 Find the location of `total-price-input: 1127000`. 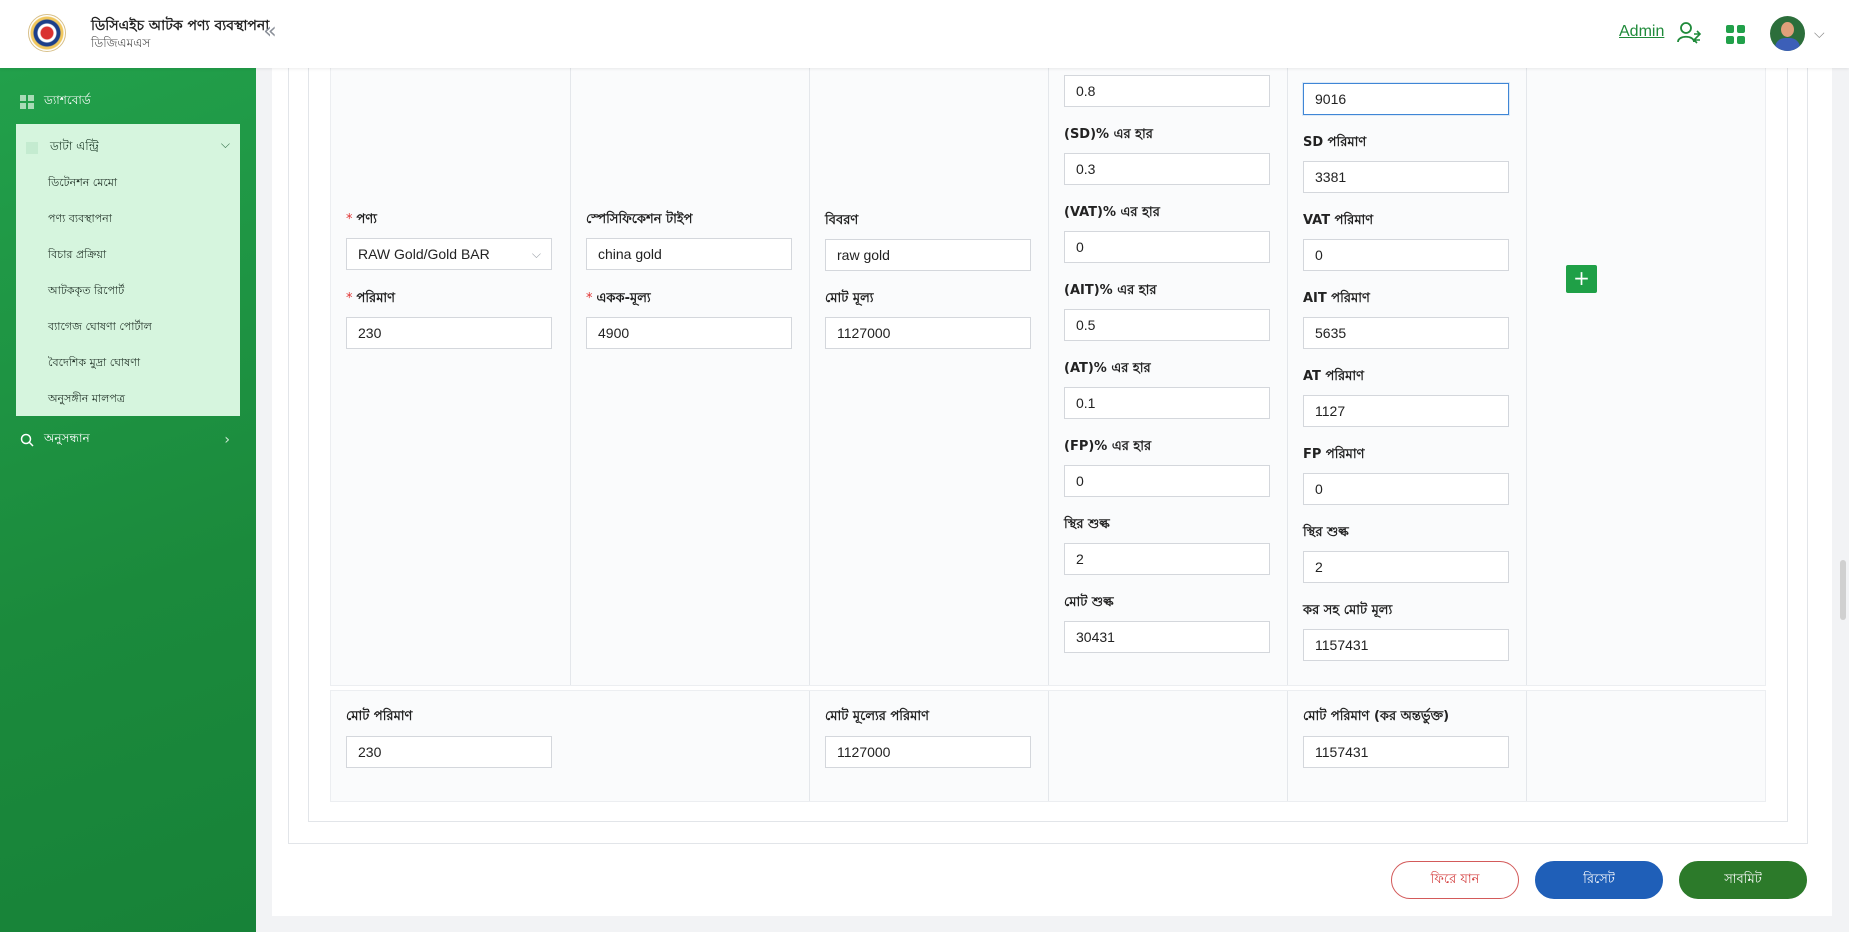

total-price-input: 1127000 is located at coordinates (928, 752).